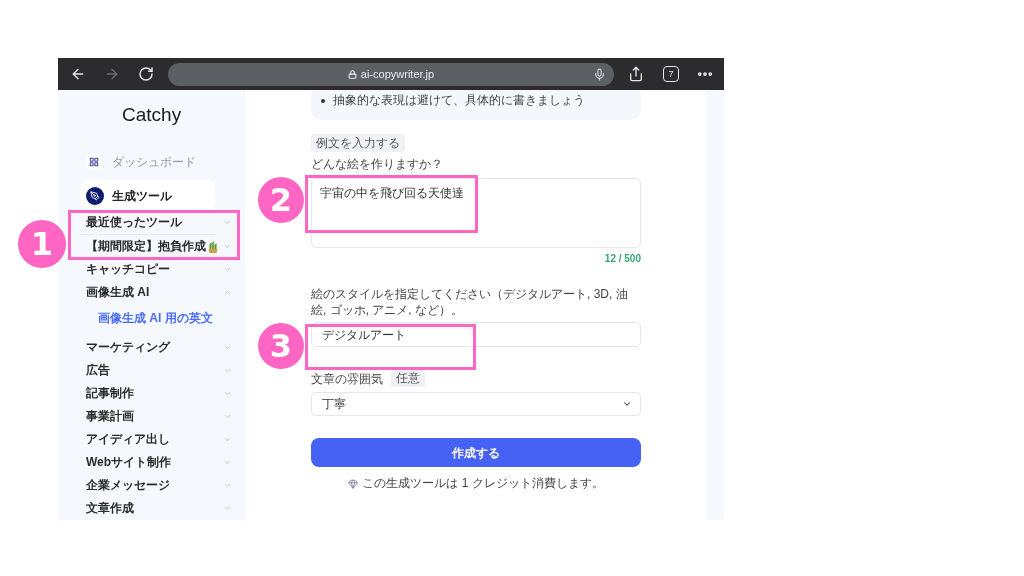 The width and height of the screenshot is (1024, 576). Describe the element at coordinates (159, 292) in the screenshot. I see `sidebar-category-item: 画像生成 AI` at that location.